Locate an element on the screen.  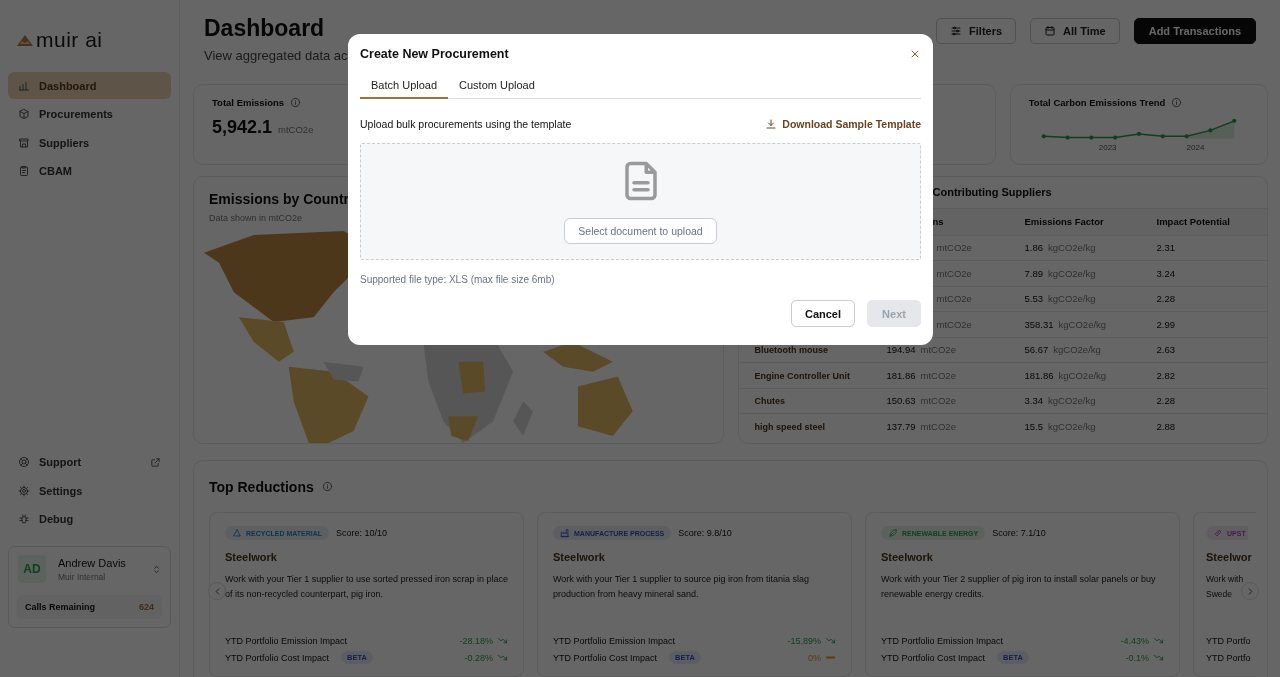
reduction-description: Work with your Tier 1 supplier to use sorted pressed iron scrap in place of its non-recycled counterpart, pig iron. is located at coordinates (366, 587).